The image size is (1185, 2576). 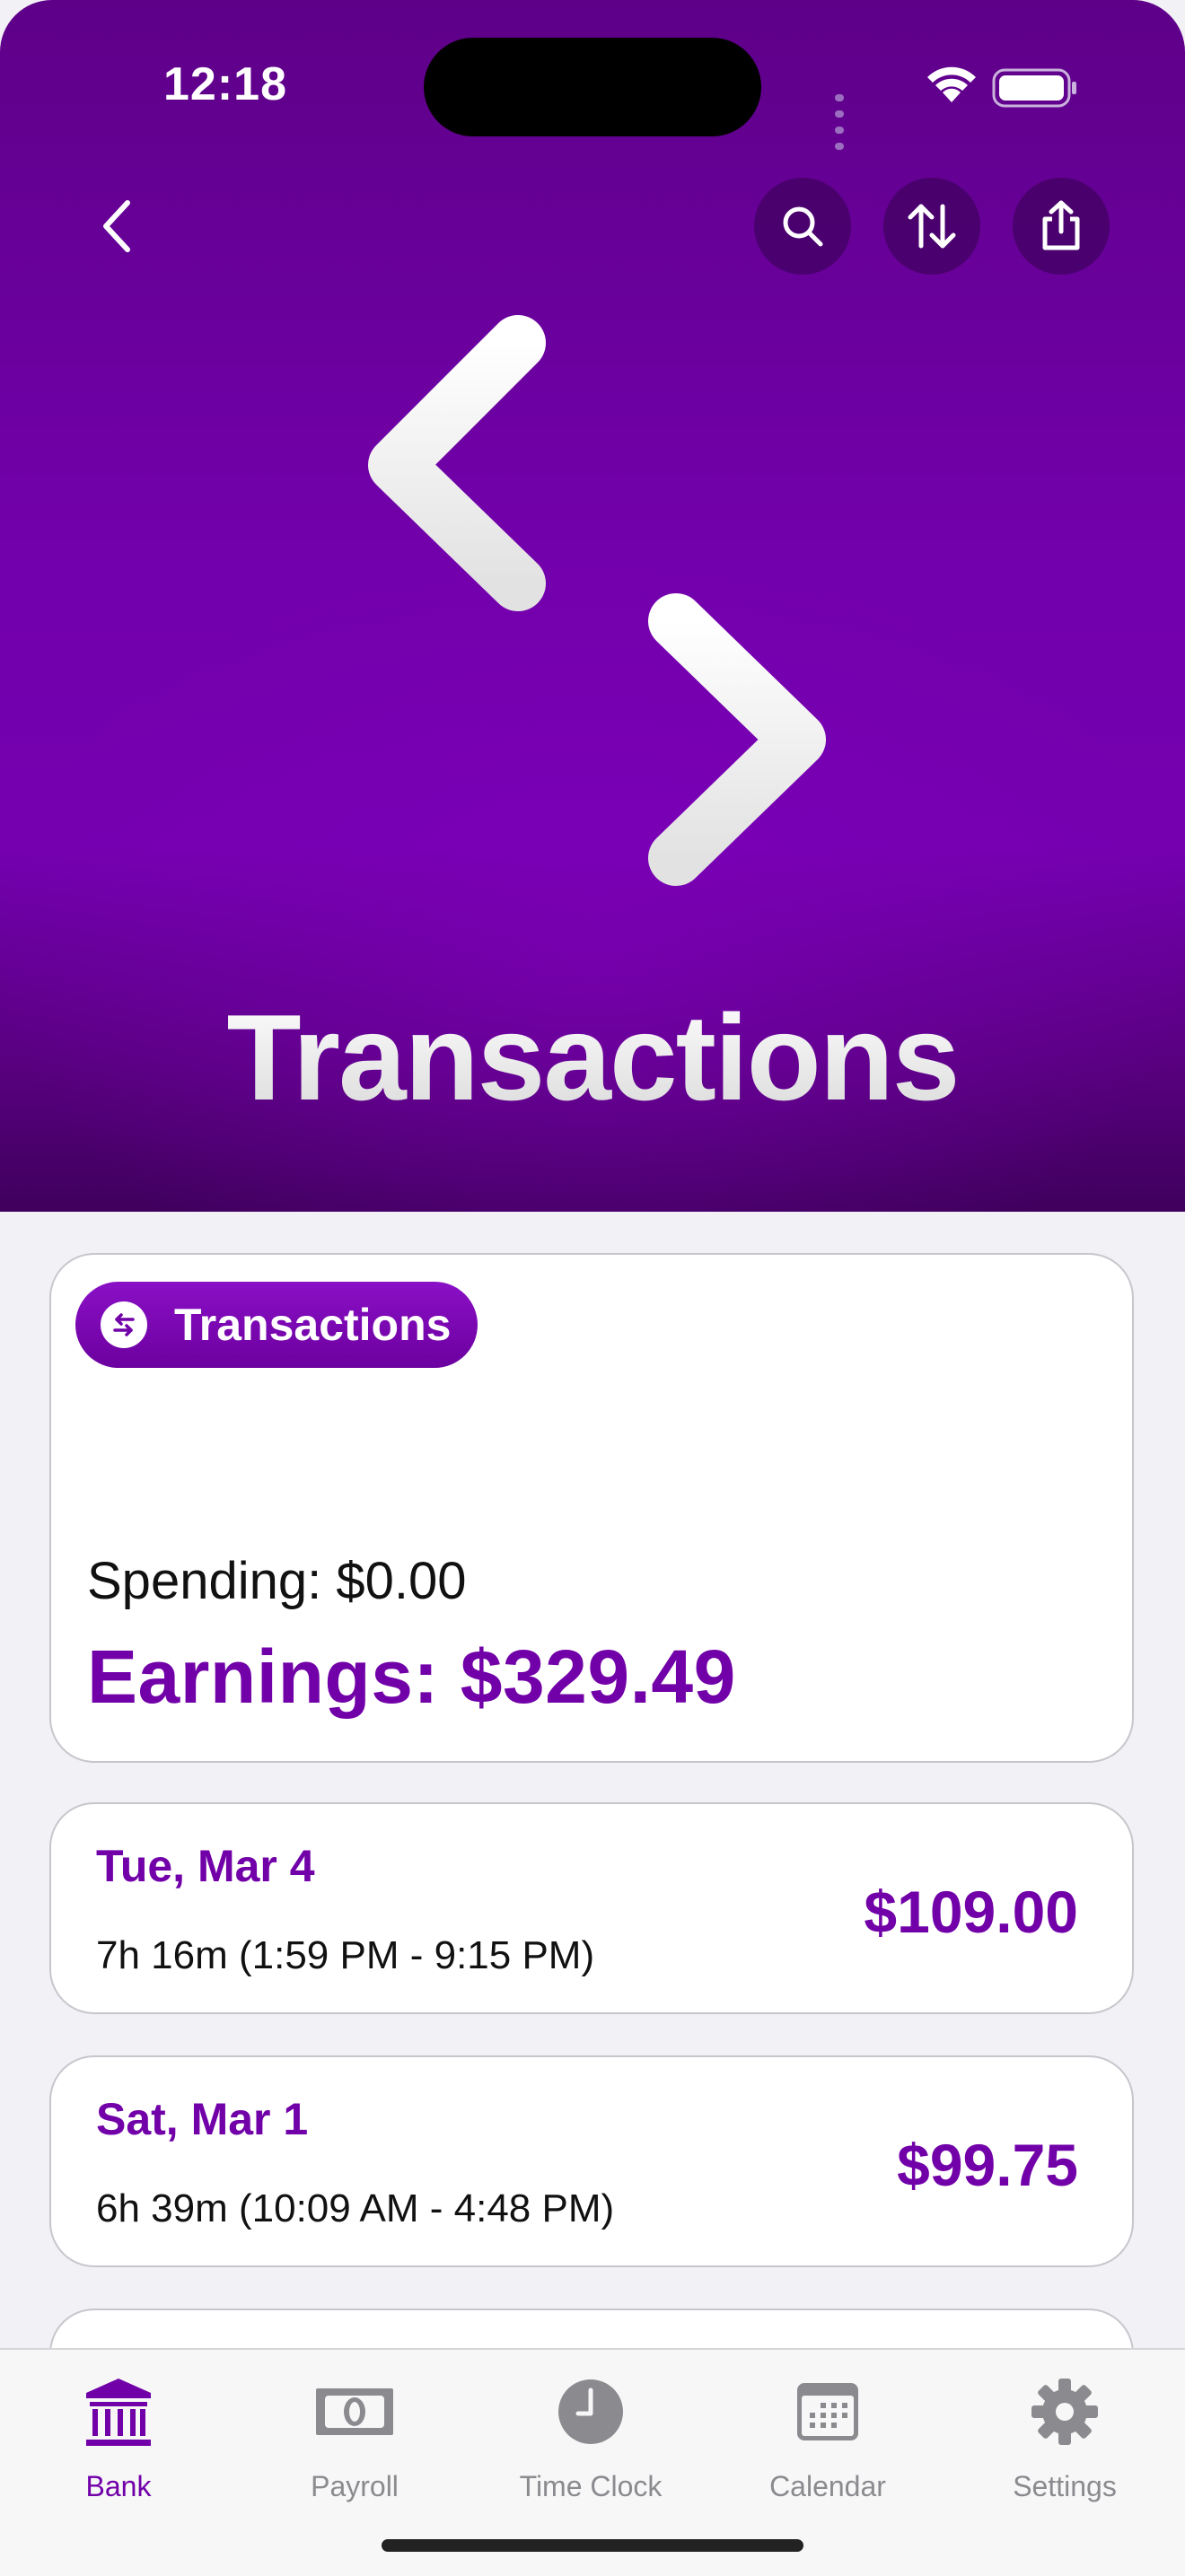 What do you see at coordinates (225, 84) in the screenshot?
I see `status-time: 12:18` at bounding box center [225, 84].